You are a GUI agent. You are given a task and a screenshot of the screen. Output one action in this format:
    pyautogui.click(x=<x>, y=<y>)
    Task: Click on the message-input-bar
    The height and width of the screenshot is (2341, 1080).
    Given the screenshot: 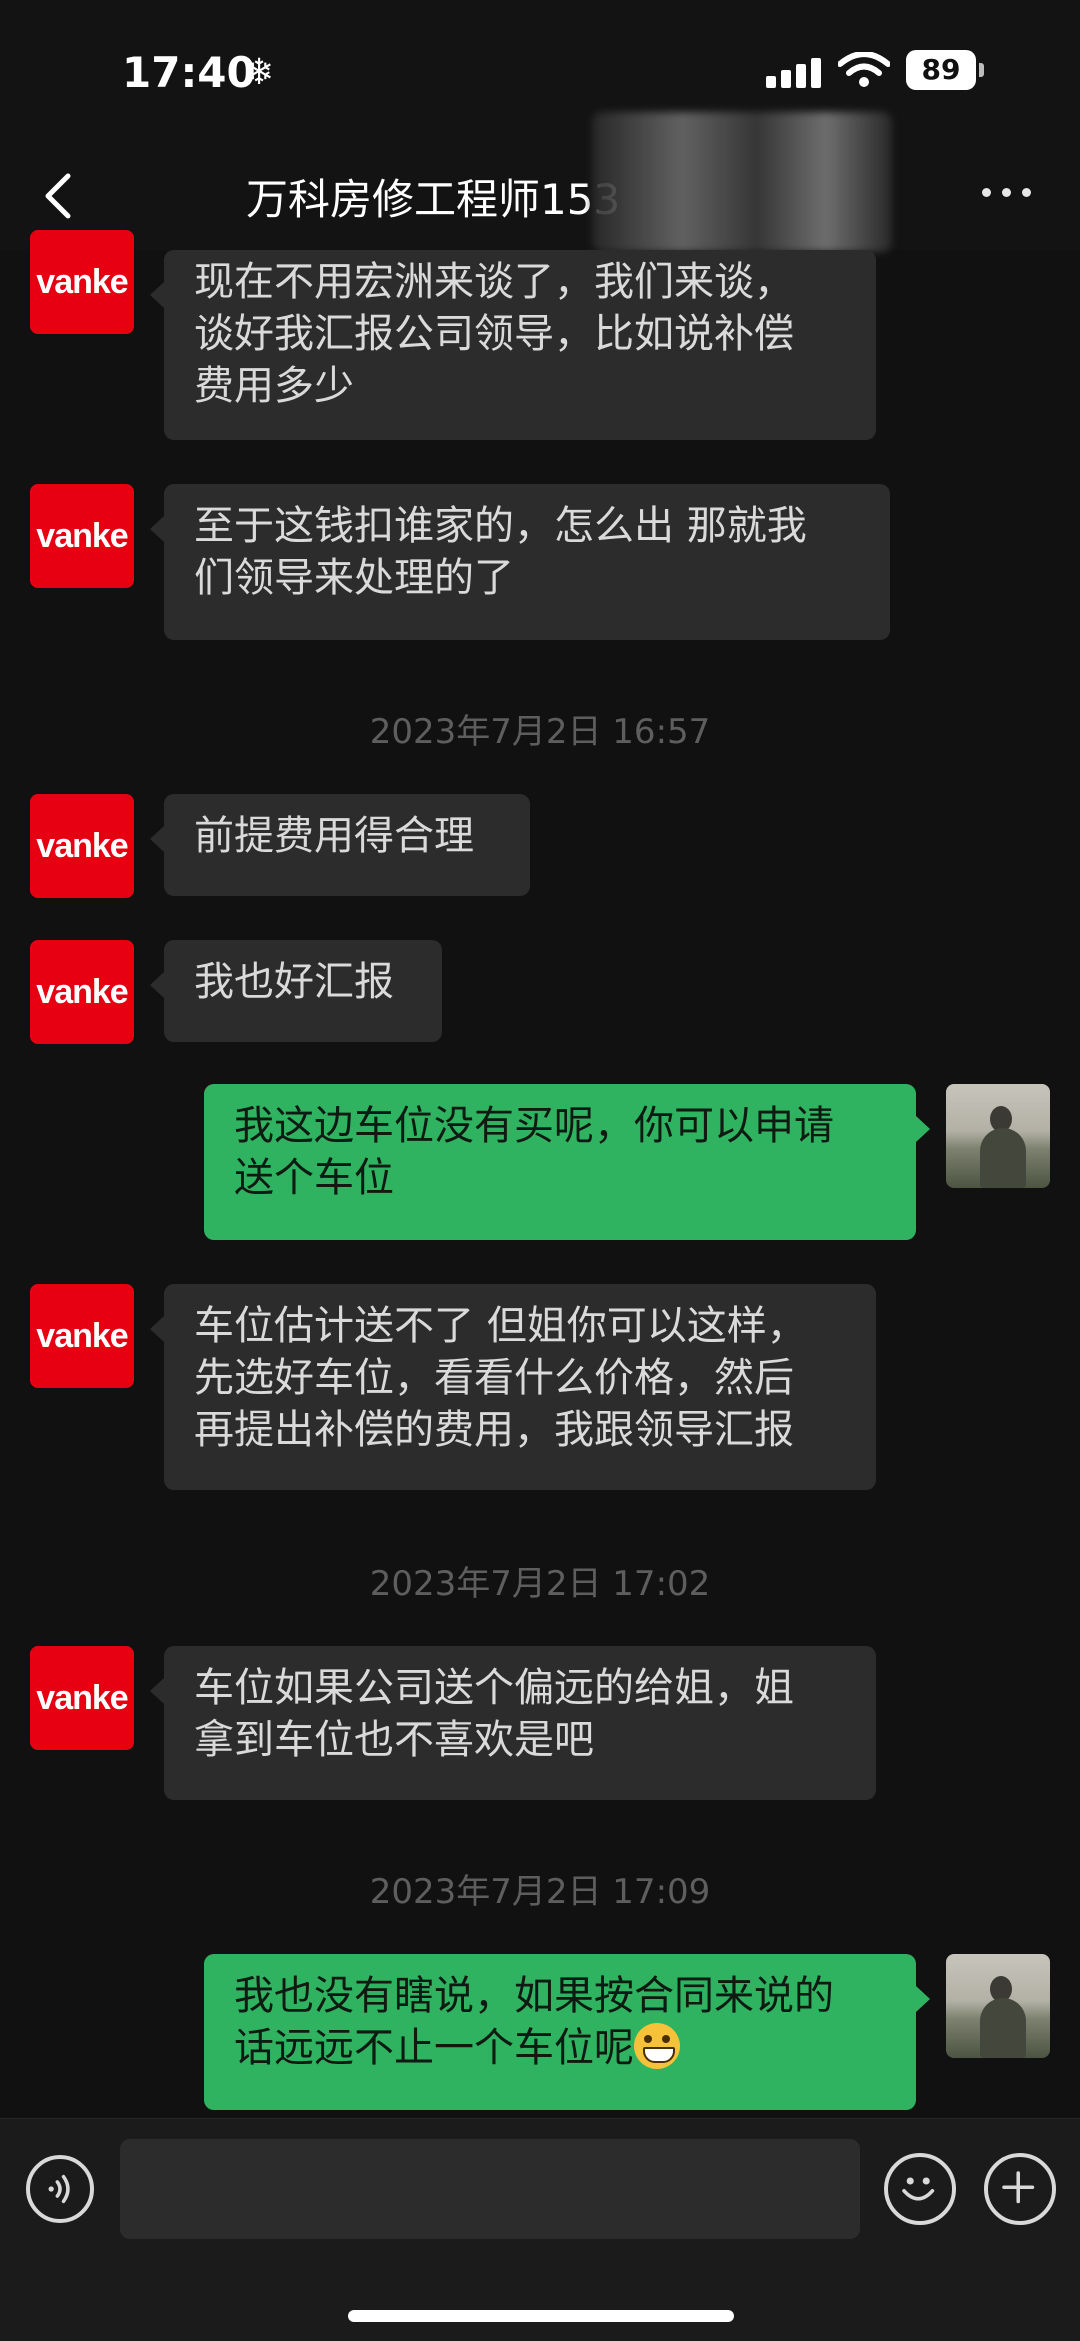 What is the action you would take?
    pyautogui.click(x=540, y=2229)
    